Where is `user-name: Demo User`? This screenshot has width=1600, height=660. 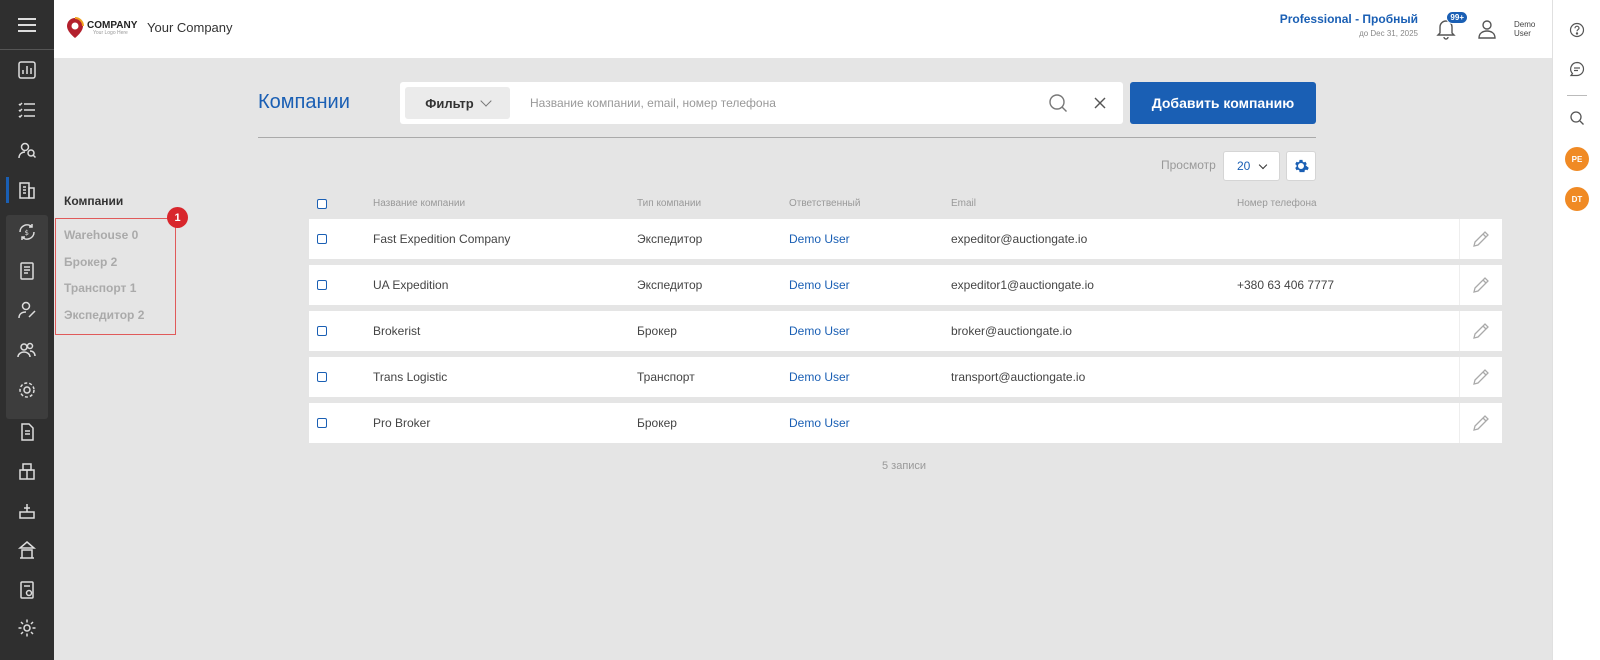 user-name: Demo User is located at coordinates (1528, 29).